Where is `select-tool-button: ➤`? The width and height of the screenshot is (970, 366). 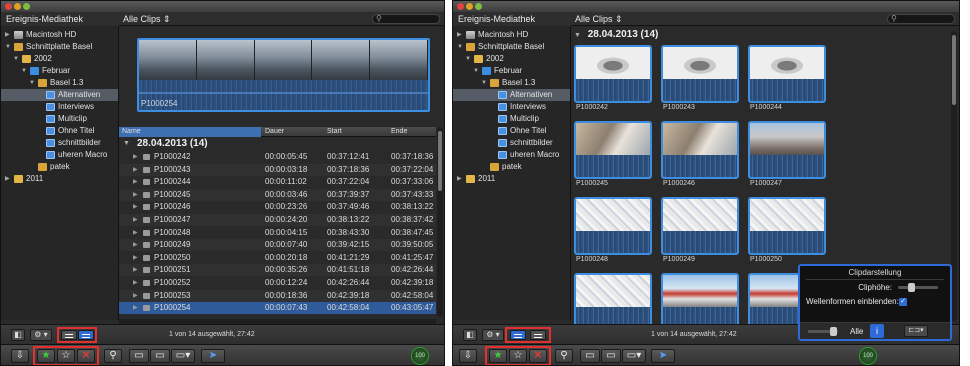 select-tool-button: ➤ is located at coordinates (663, 356).